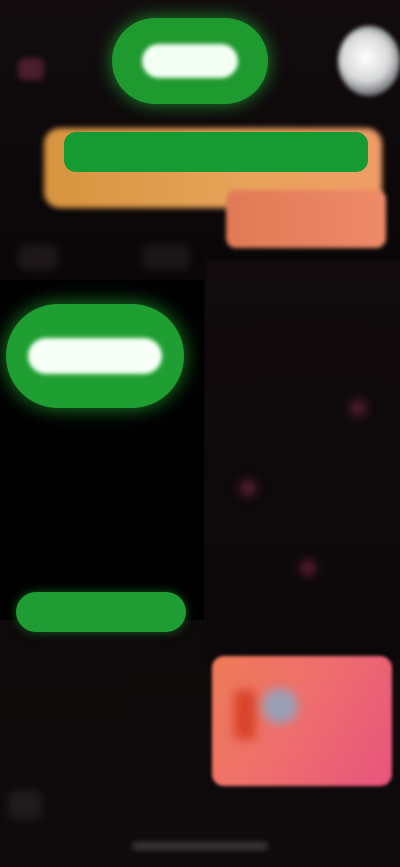  I want to click on menu-icon, so click(31, 69).